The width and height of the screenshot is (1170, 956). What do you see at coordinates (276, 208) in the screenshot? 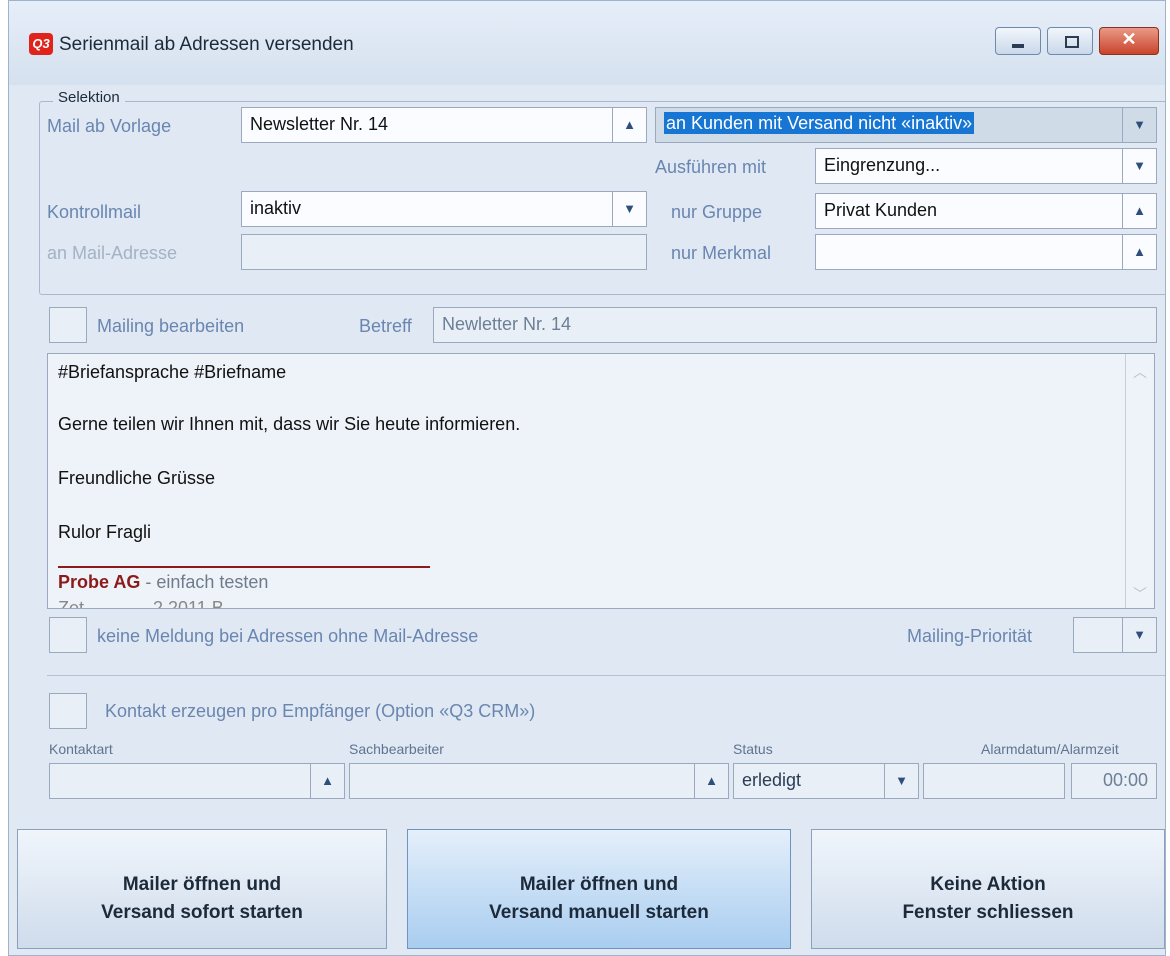
I see `kontrollmail-value: inaktiv` at bounding box center [276, 208].